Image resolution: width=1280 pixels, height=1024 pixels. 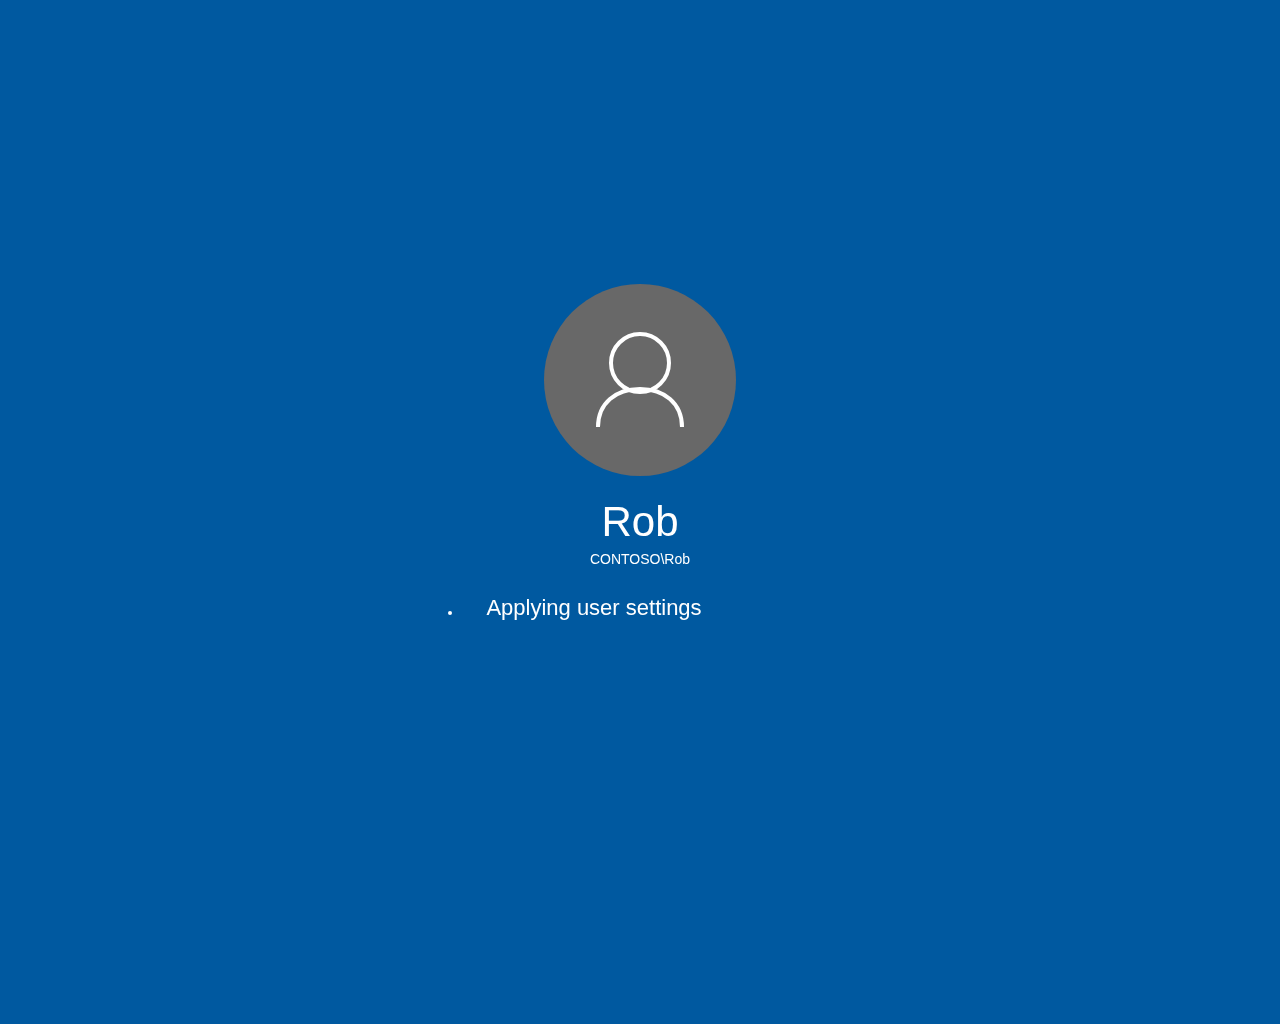 I want to click on account-name: CONTOSO\Rob, so click(x=640, y=559).